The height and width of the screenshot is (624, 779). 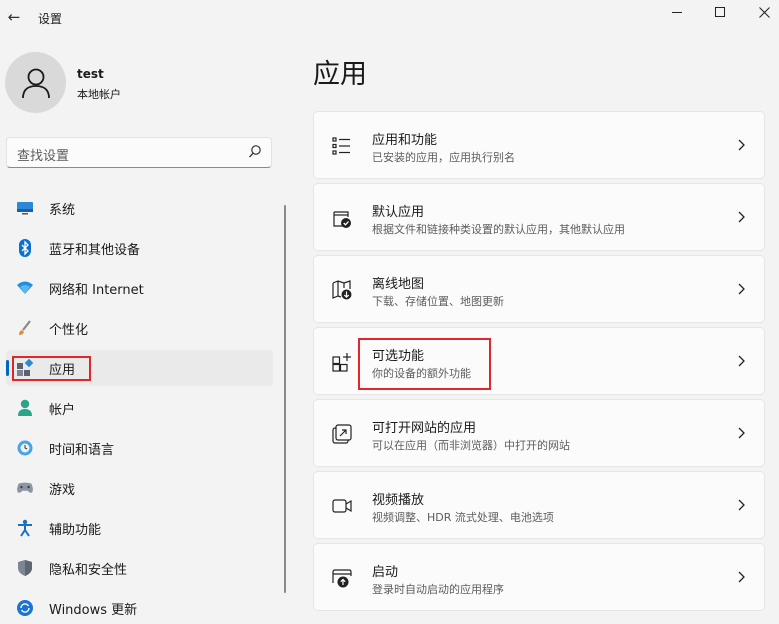 I want to click on sidebar-item-label: 游戏, so click(x=62, y=490).